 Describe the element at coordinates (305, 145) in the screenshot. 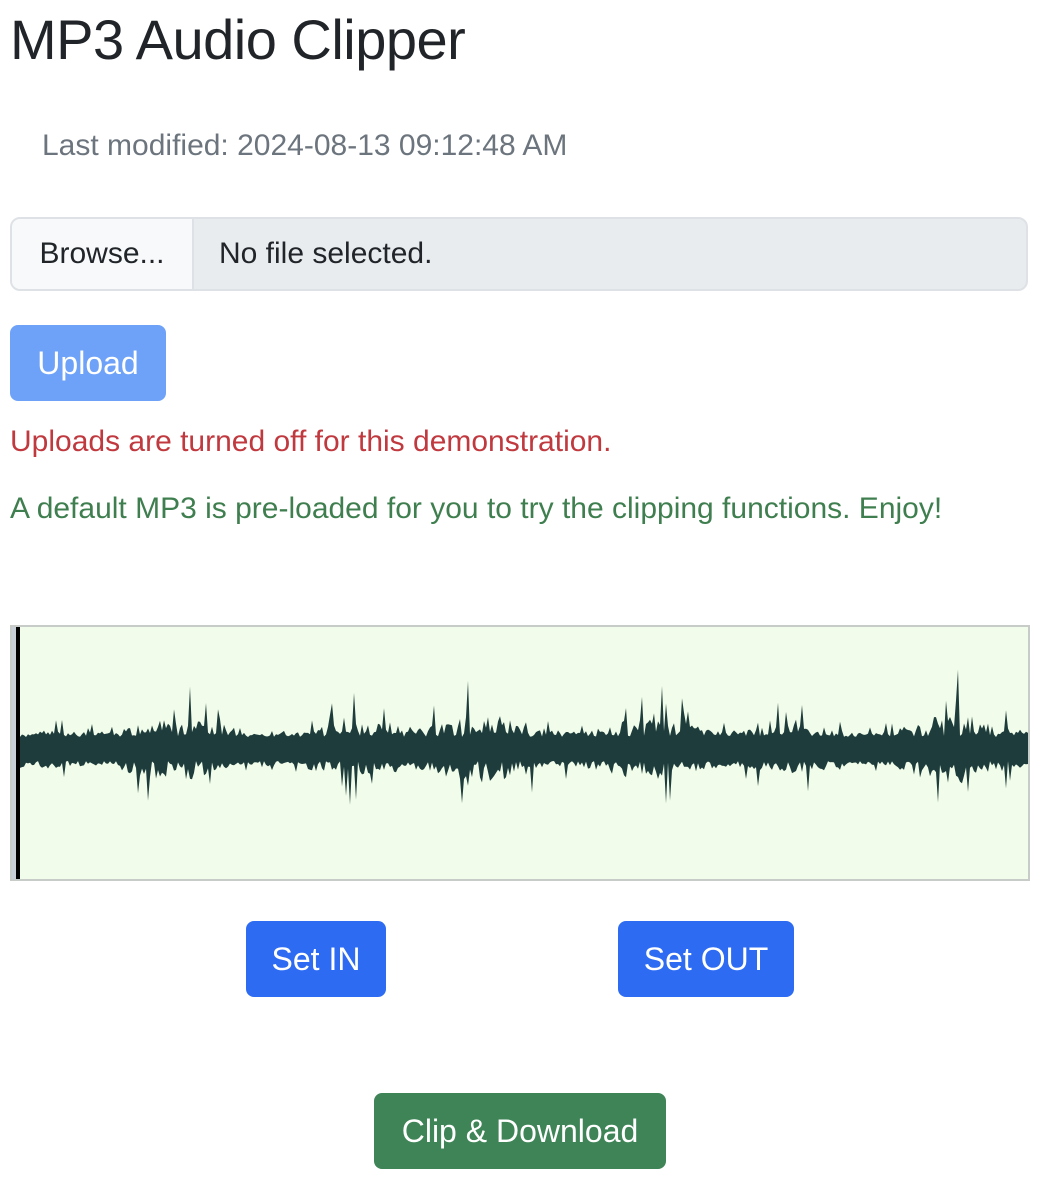

I see `last-modified-text: Last modified: 2024-08-13 09:12:48 AM` at that location.